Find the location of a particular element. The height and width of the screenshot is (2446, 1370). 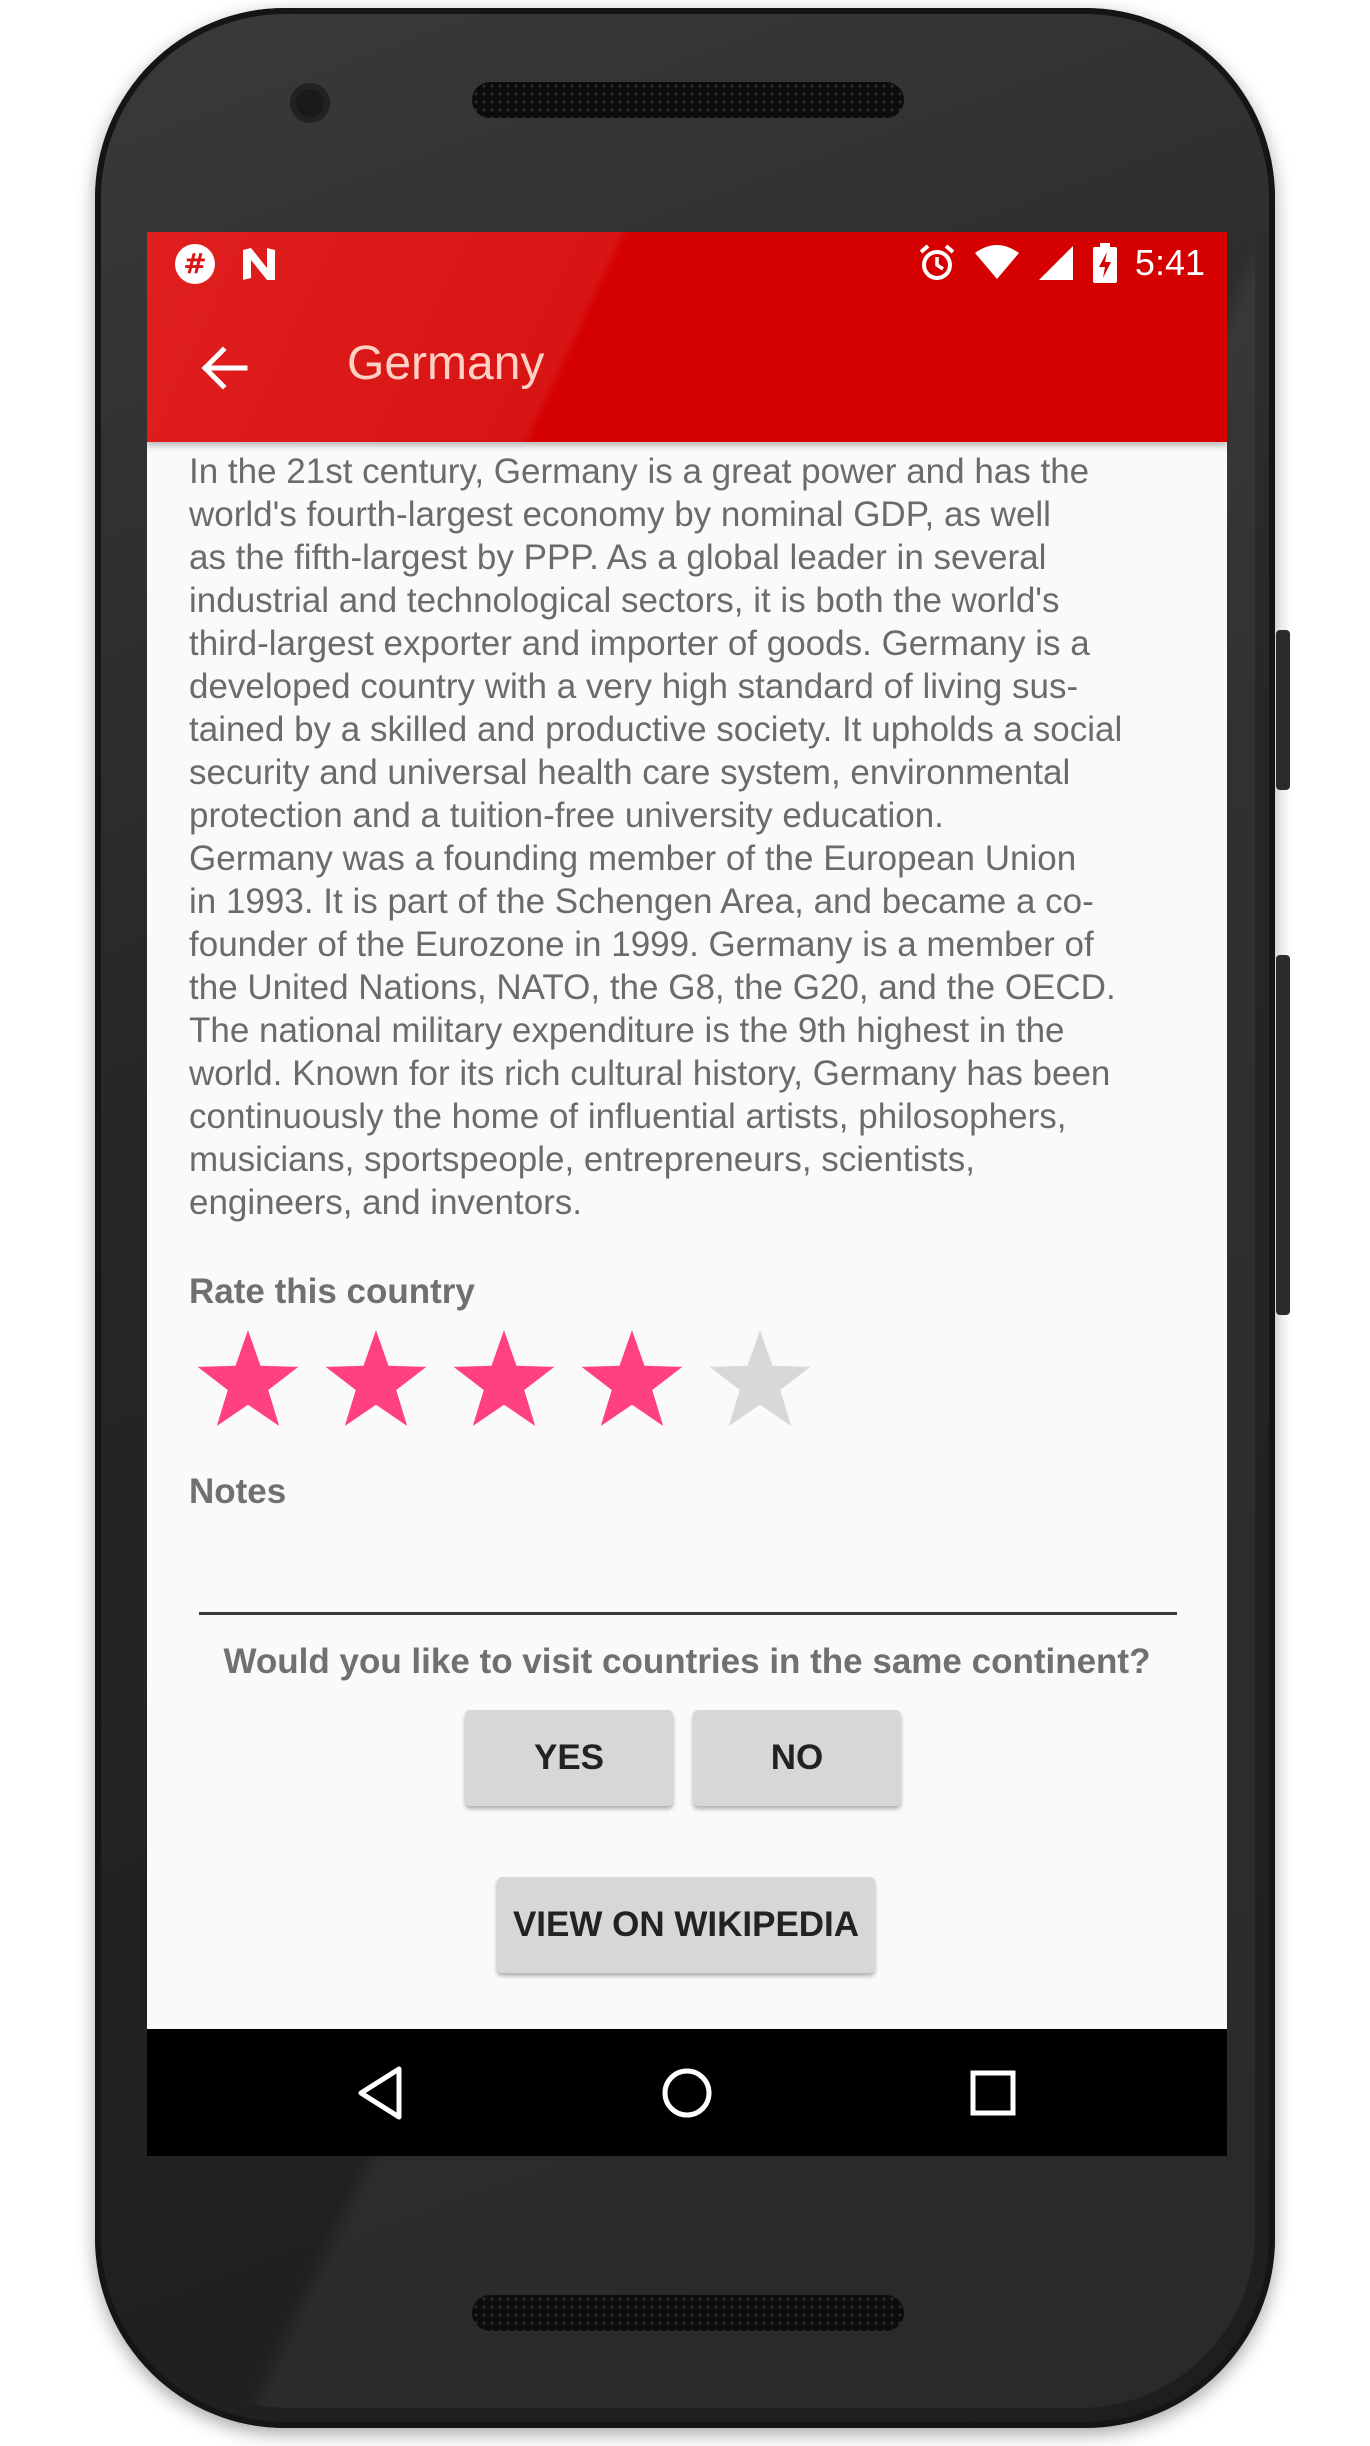

front-camera is located at coordinates (310, 103).